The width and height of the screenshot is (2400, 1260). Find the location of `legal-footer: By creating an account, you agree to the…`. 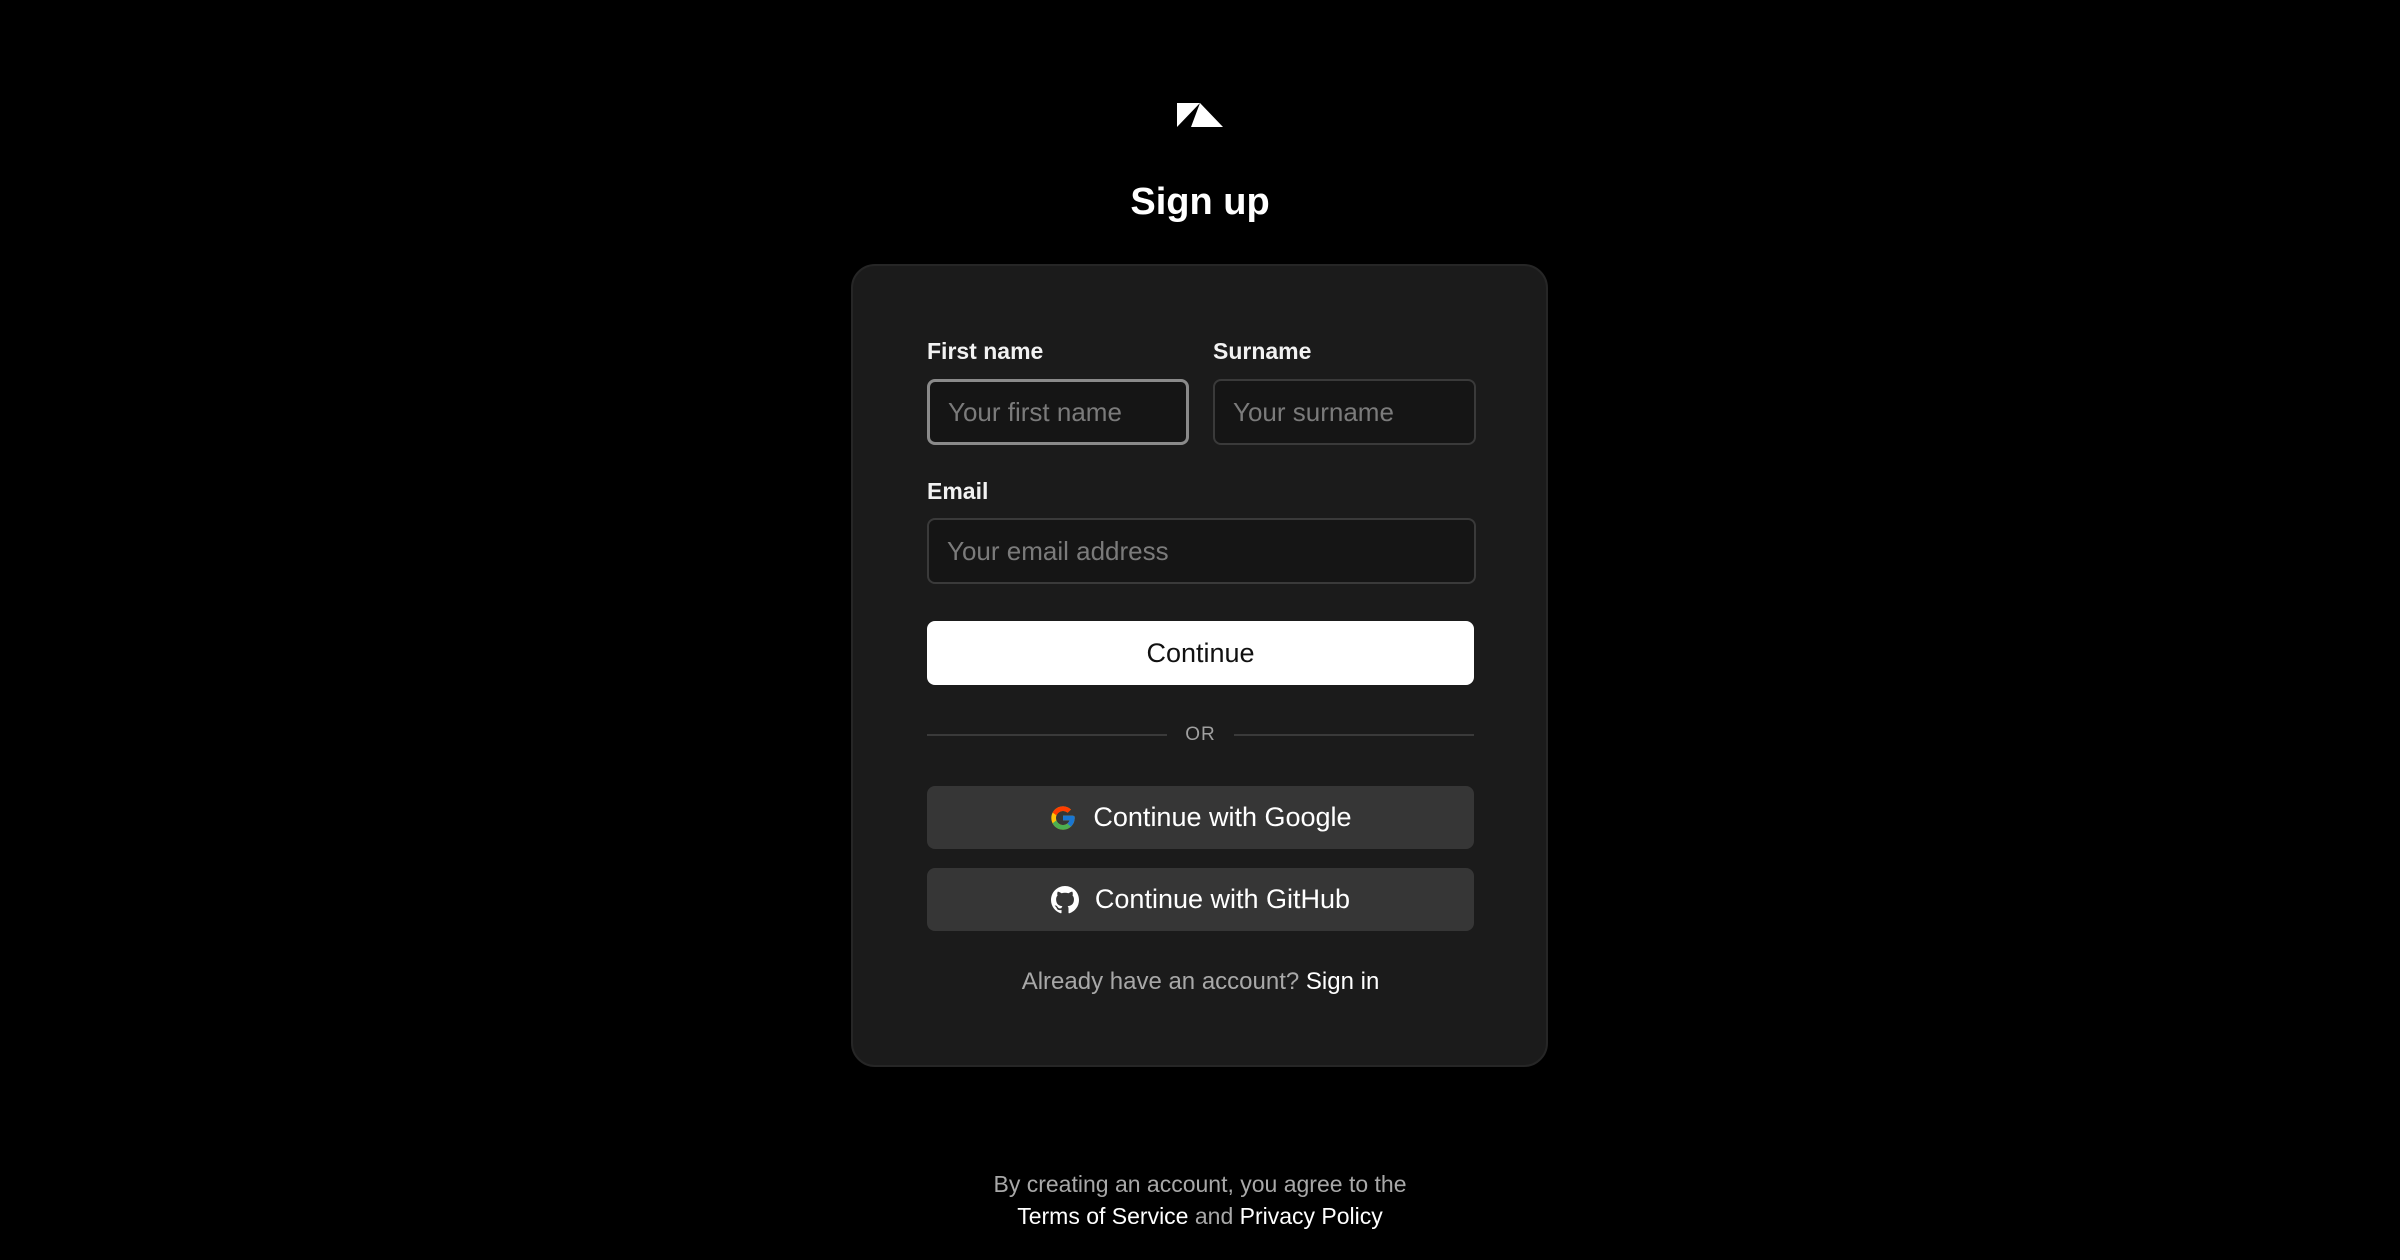

legal-footer: By creating an account, you agree to the… is located at coordinates (1200, 1200).